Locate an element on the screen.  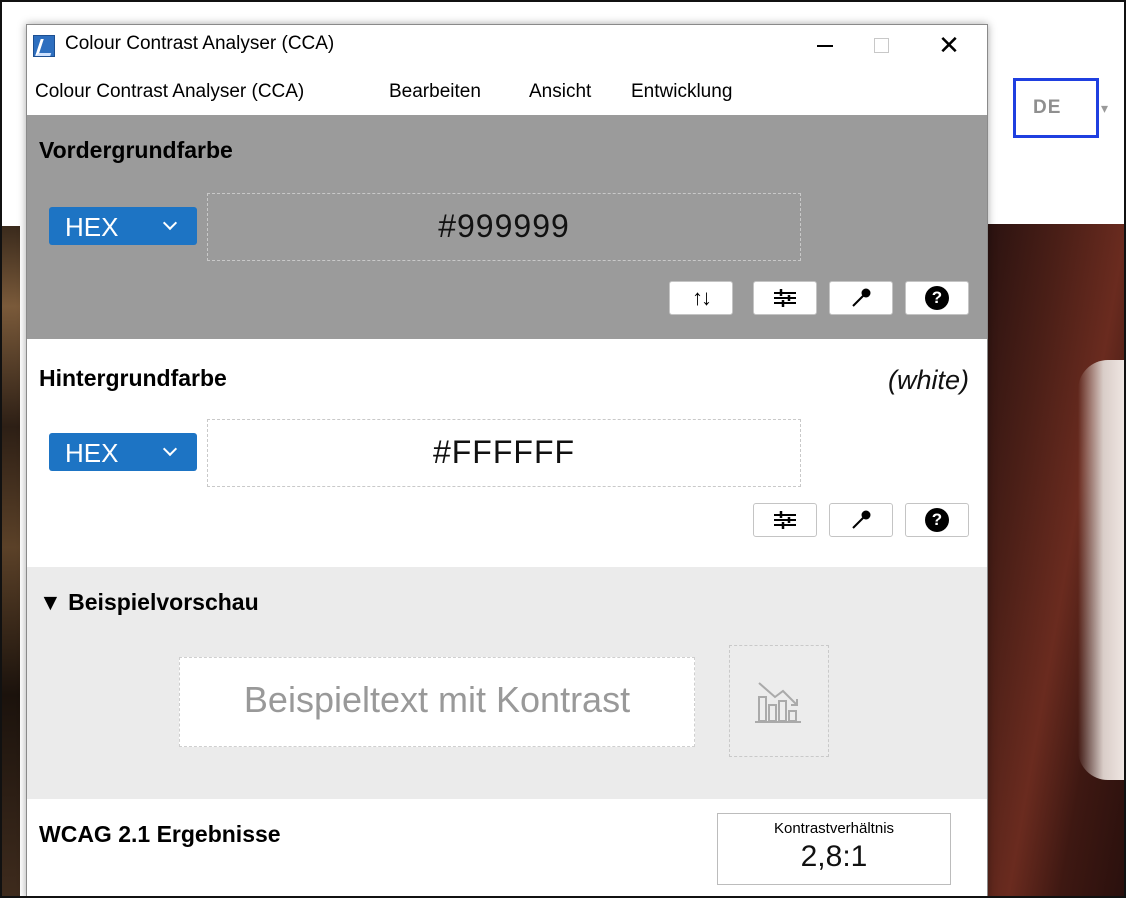
menu-item-ansicht: Ansicht is located at coordinates (560, 92).